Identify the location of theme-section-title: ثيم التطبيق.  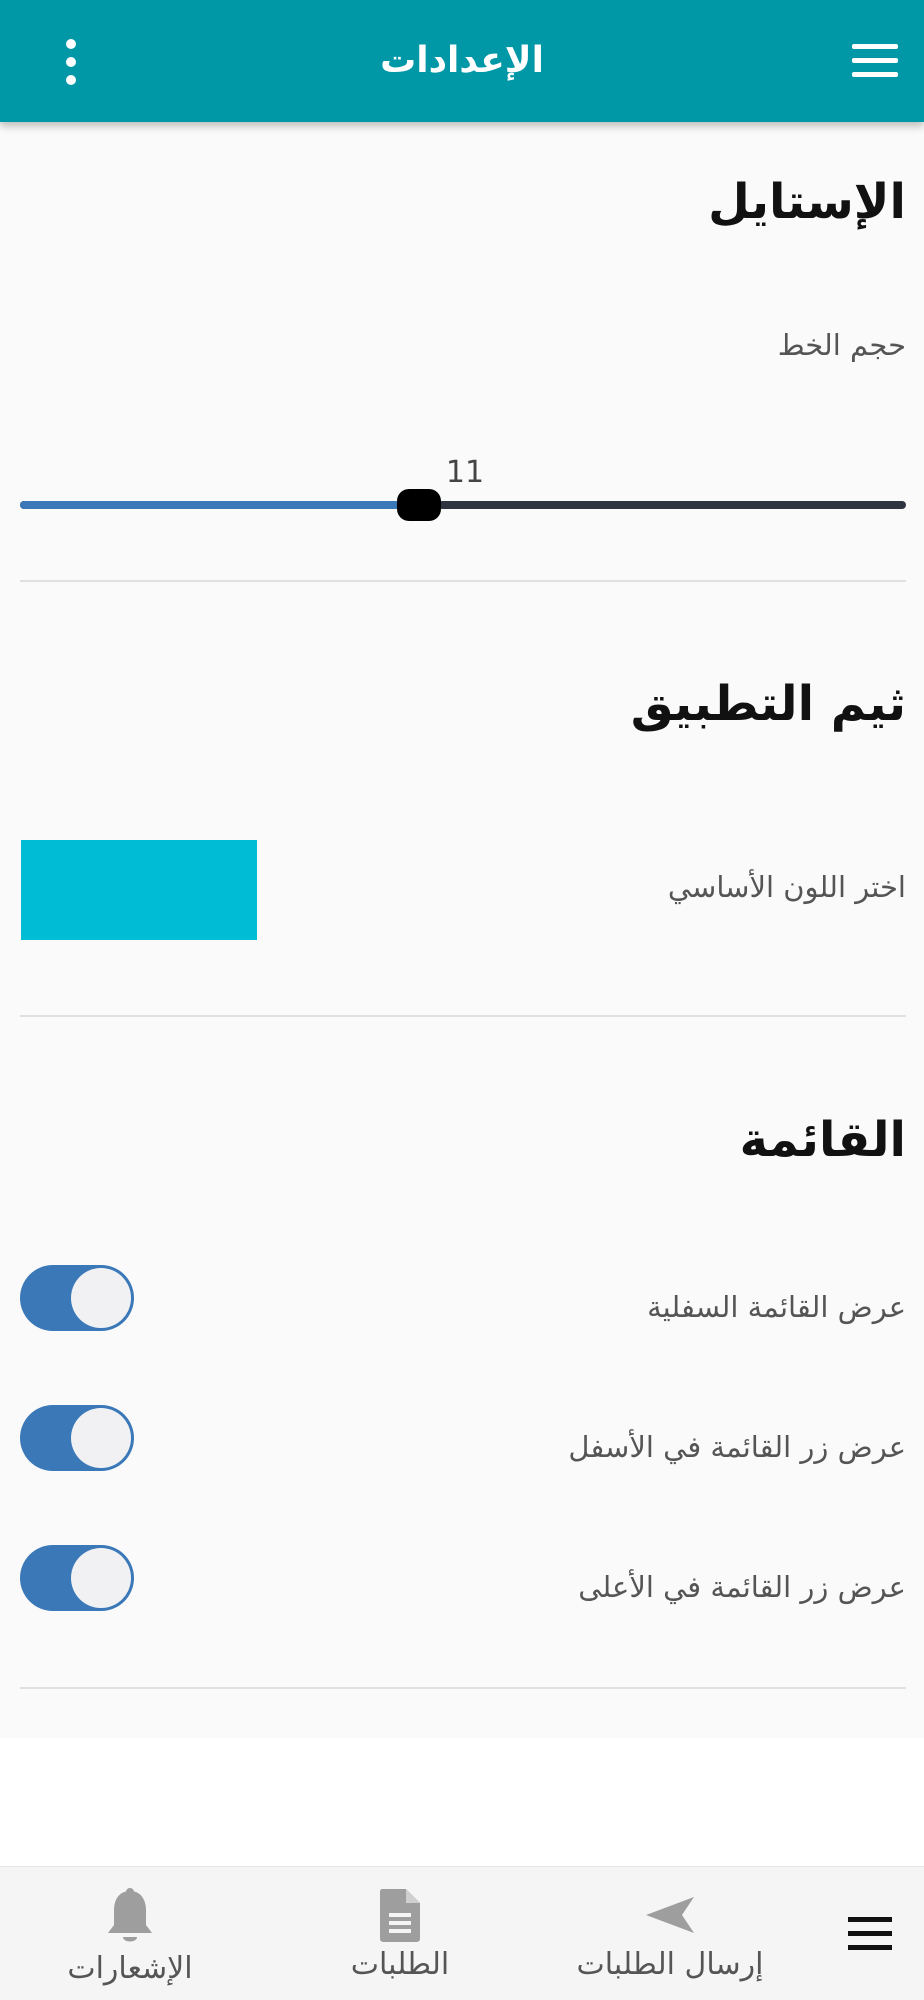
(768, 704).